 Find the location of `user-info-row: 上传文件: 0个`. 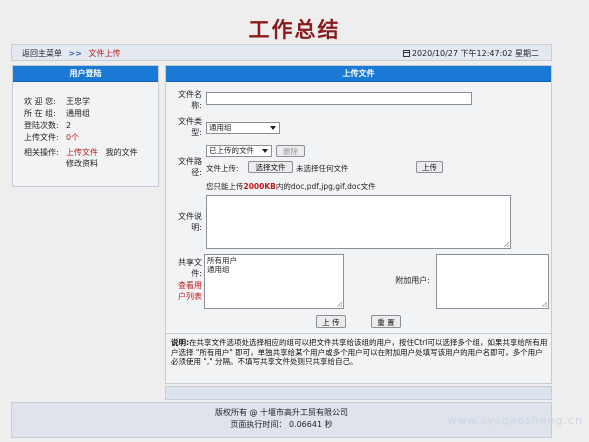

user-info-row: 上传文件: 0个 is located at coordinates (81, 138).